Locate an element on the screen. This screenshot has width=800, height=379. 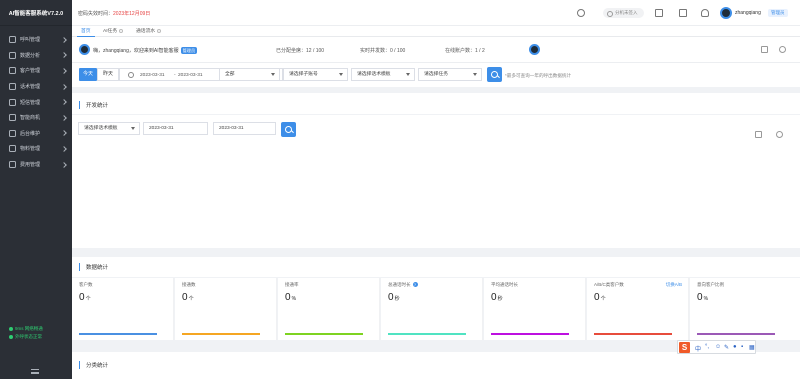
ime-logo-icon: S is located at coordinates (684, 347).